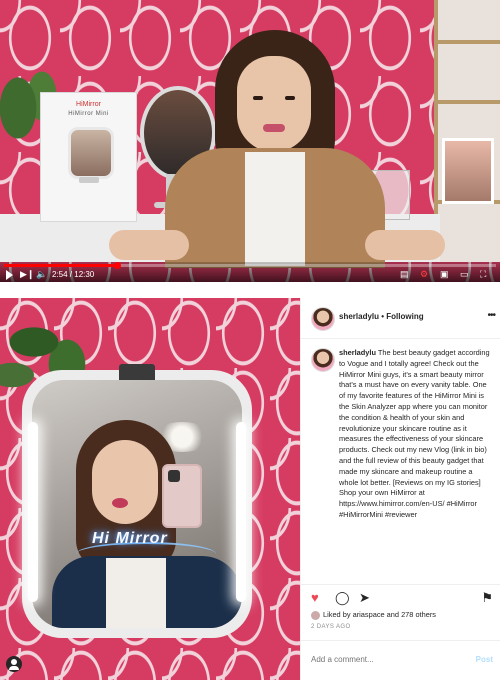  I want to click on more-options-icon: •••, so click(491, 315).